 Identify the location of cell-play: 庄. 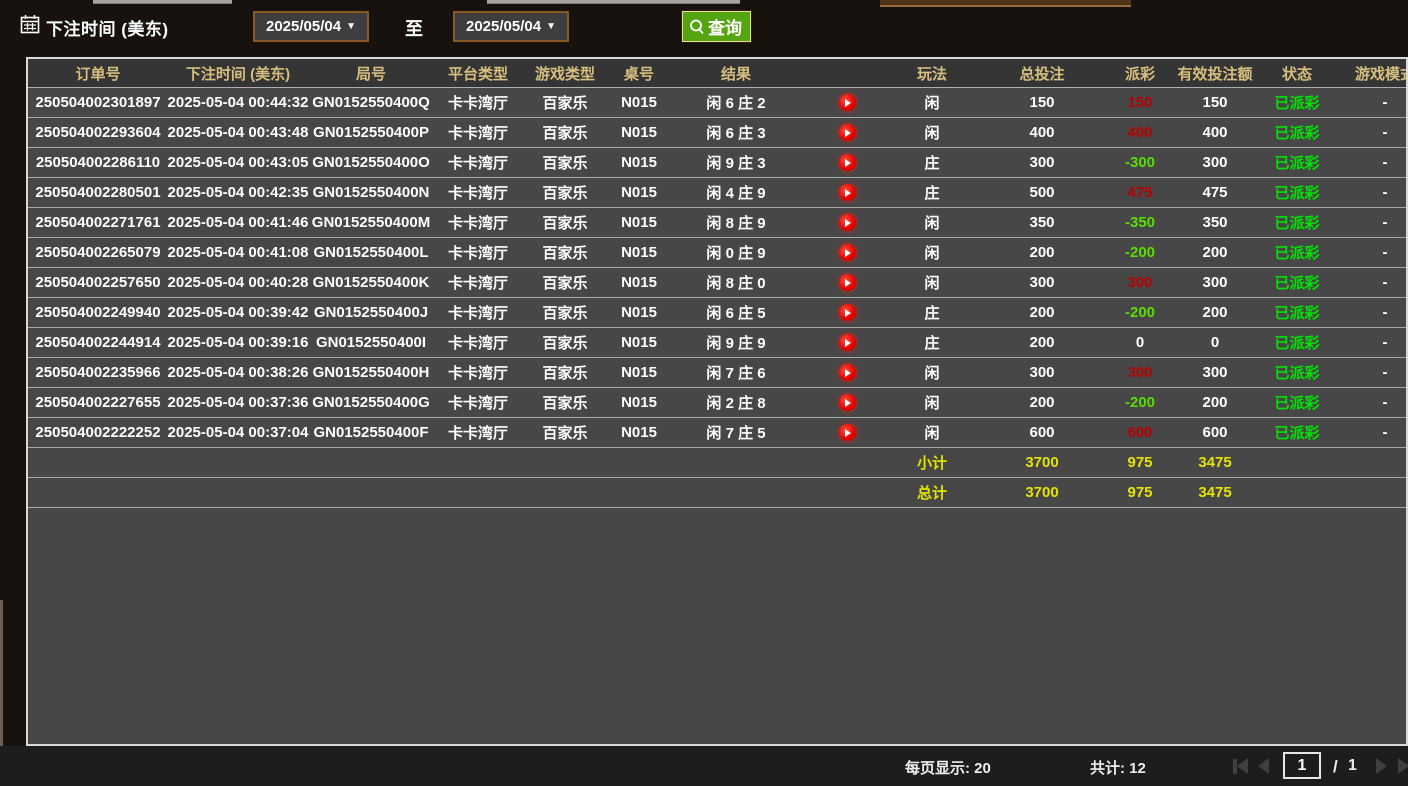
(932, 343).